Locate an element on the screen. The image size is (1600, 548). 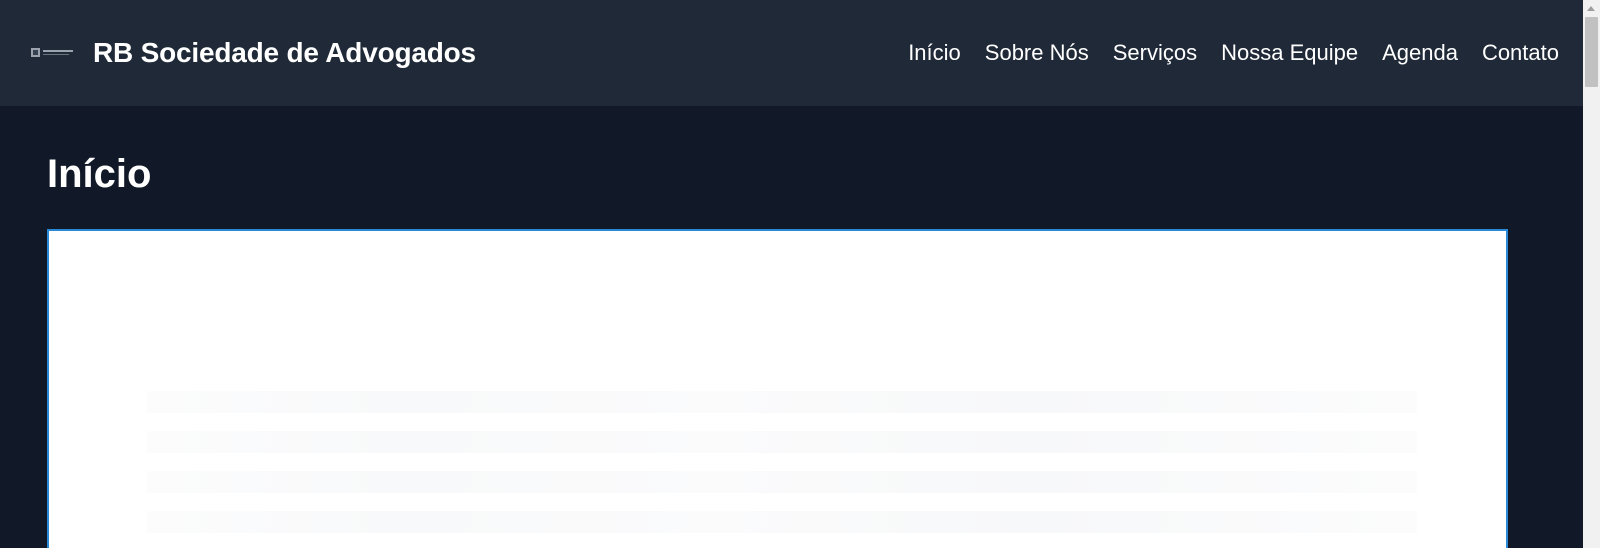
brand-title: RB Sociedade de Advogados is located at coordinates (284, 52).